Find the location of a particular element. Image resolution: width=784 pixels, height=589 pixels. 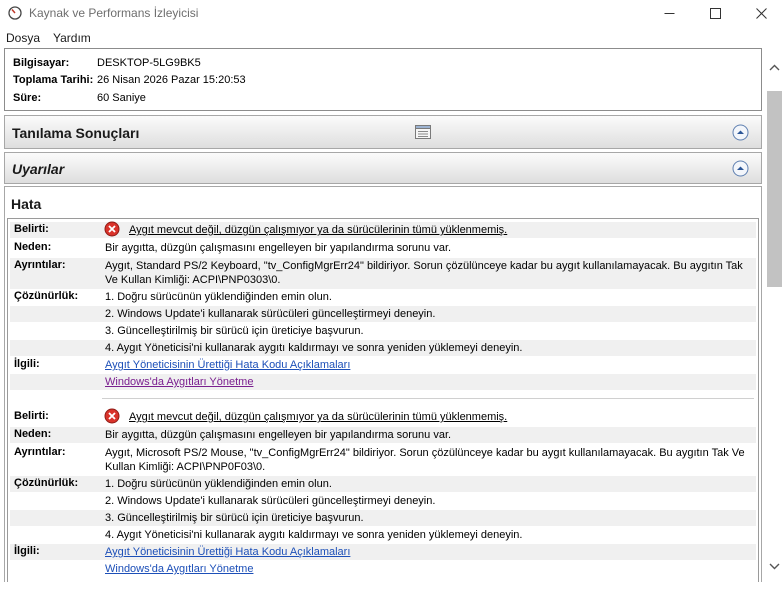

menu-file: Dosya is located at coordinates (23, 38).